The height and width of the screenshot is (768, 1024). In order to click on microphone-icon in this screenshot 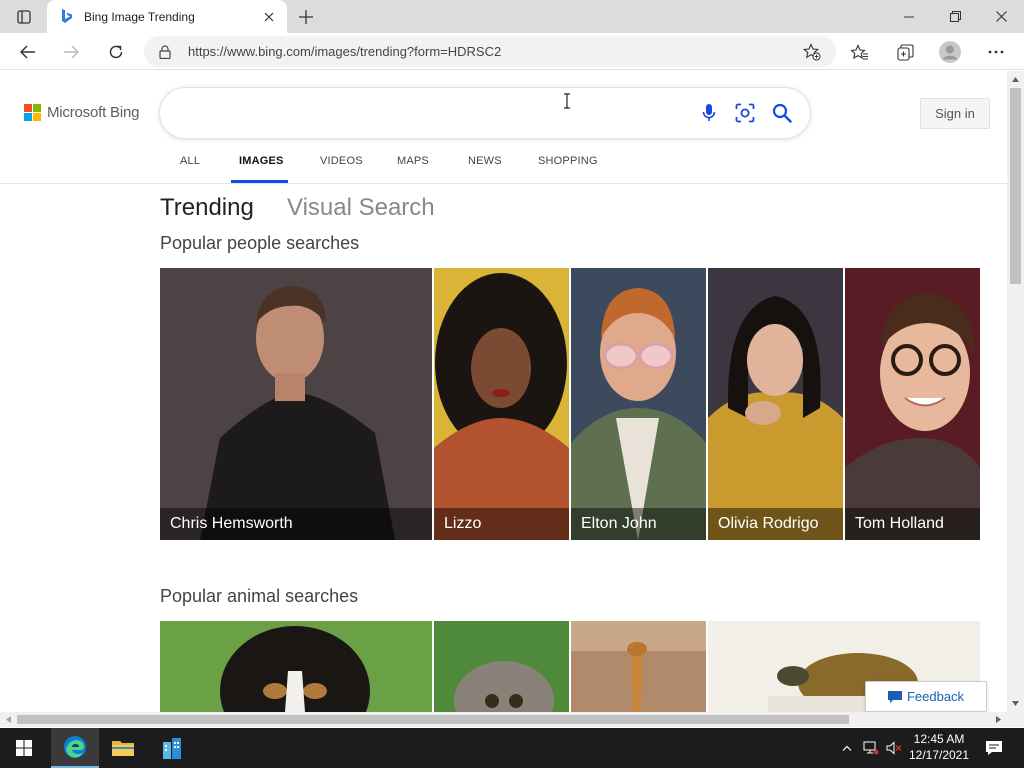, I will do `click(709, 112)`.